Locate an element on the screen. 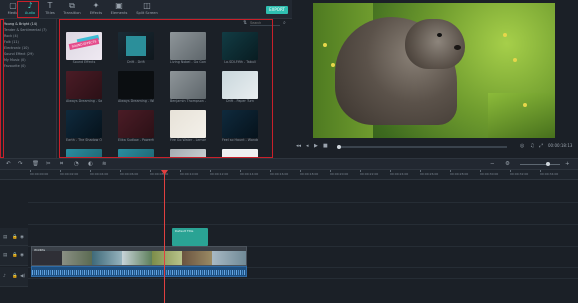  music-note-icon: ♪ is located at coordinates (4, 276).